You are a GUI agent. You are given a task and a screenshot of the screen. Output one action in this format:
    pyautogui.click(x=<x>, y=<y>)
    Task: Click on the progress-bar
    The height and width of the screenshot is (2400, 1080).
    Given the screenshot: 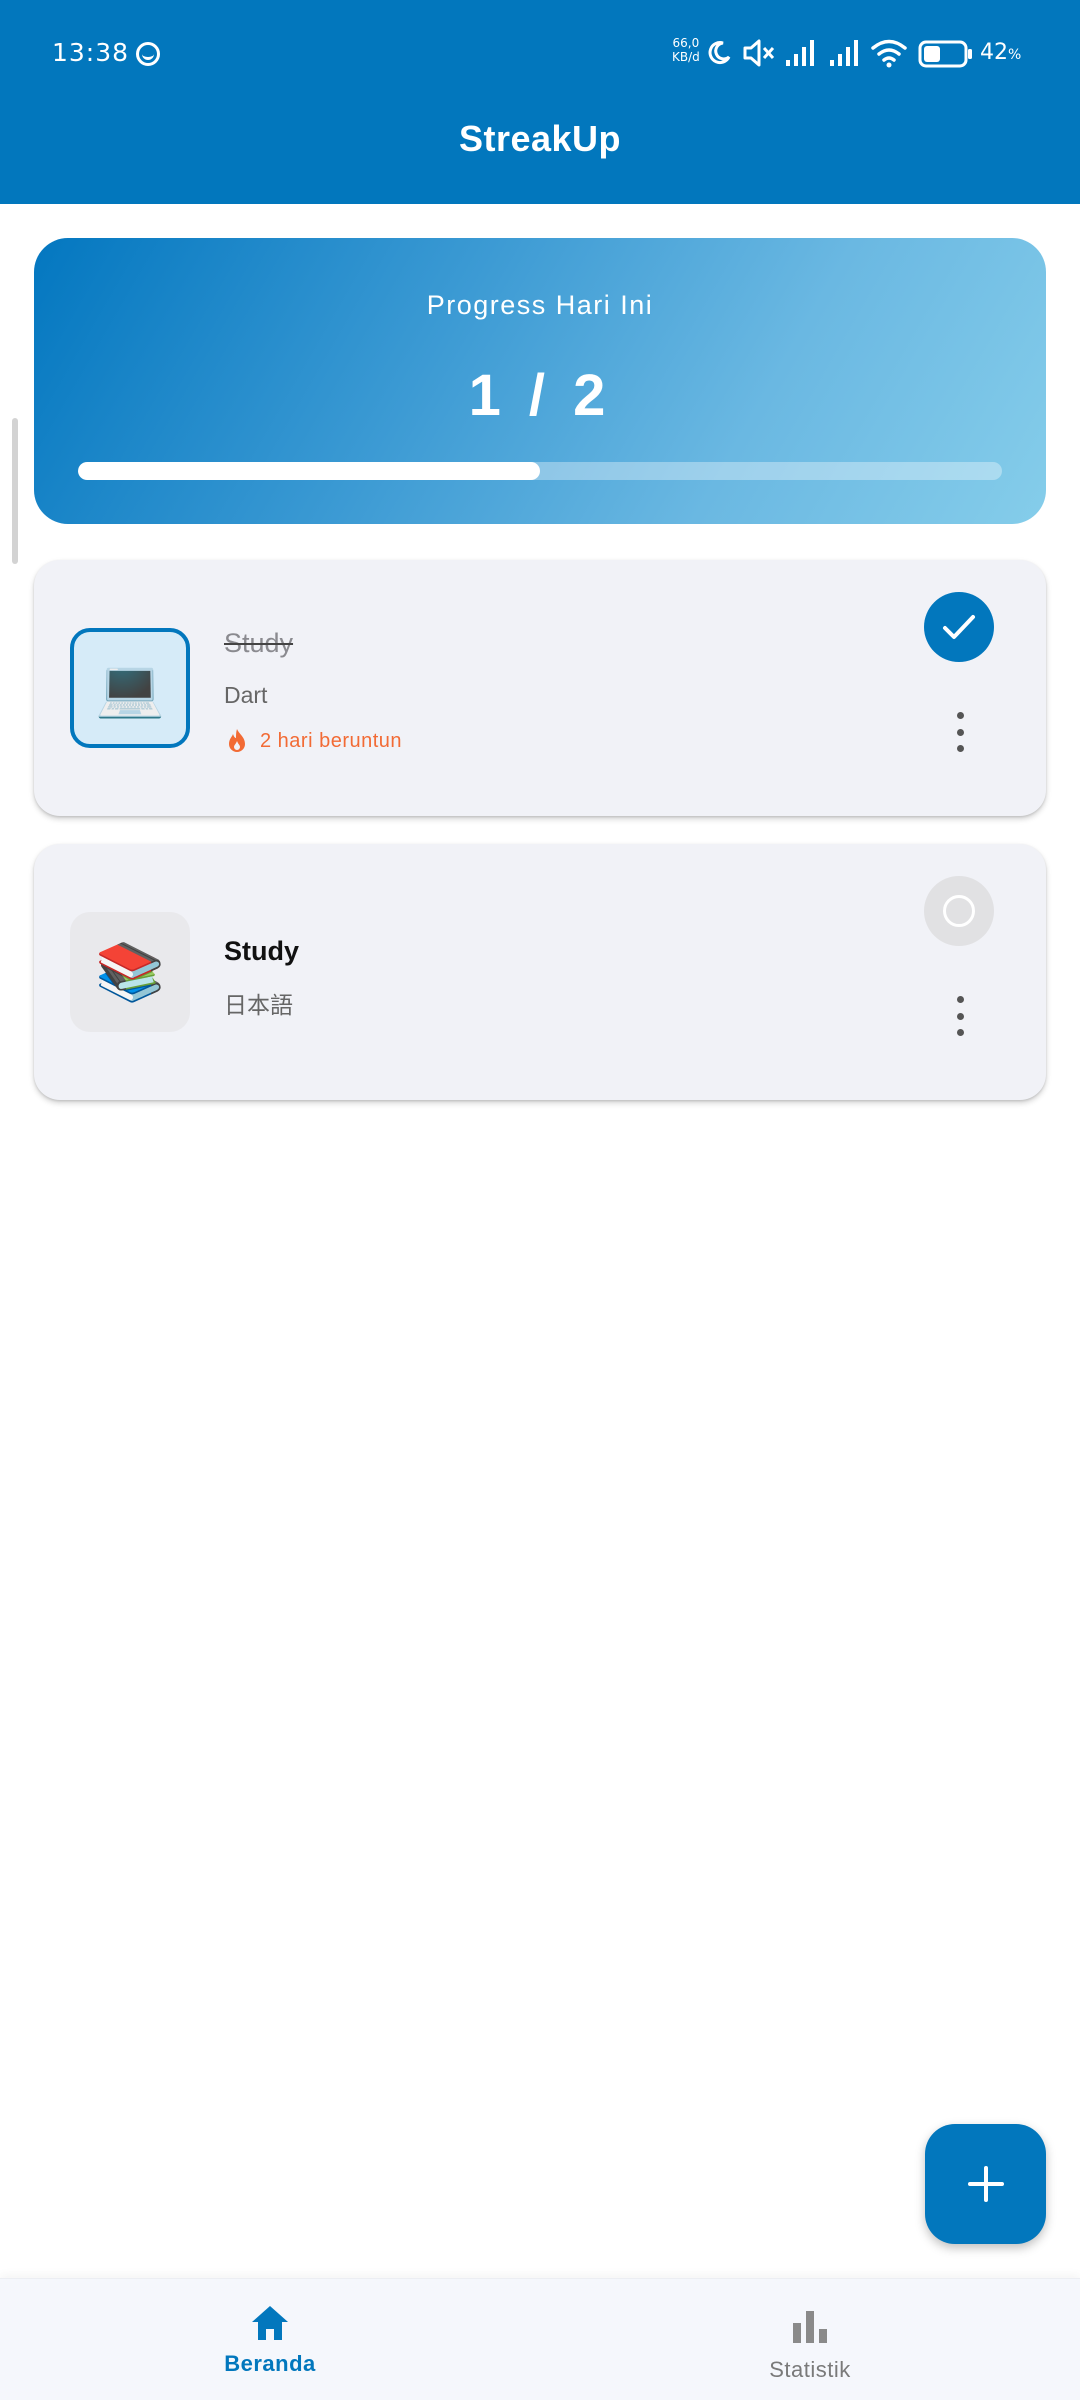 What is the action you would take?
    pyautogui.click(x=540, y=471)
    